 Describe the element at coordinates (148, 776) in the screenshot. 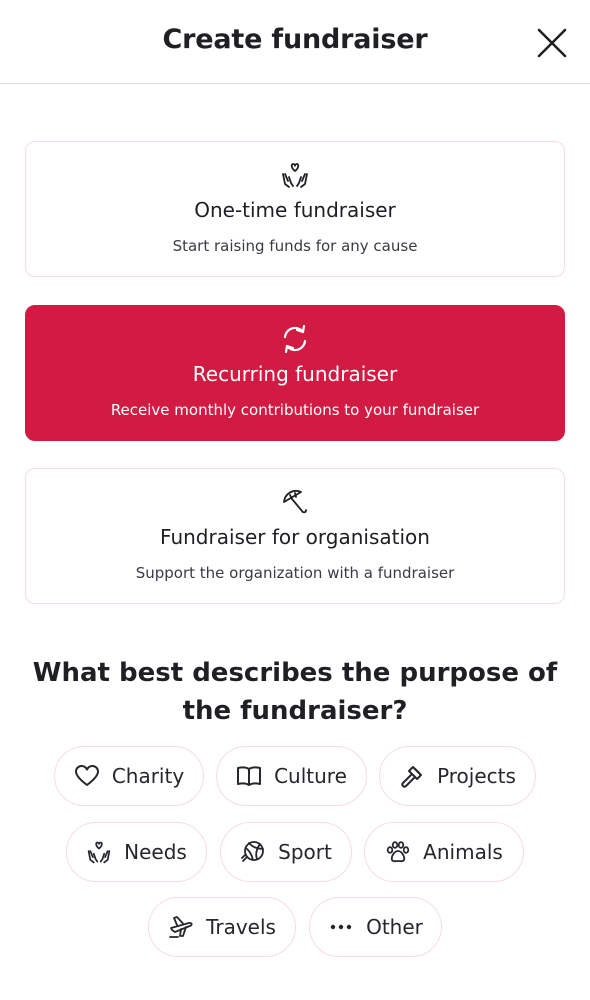

I see `chip-label: Charity` at that location.